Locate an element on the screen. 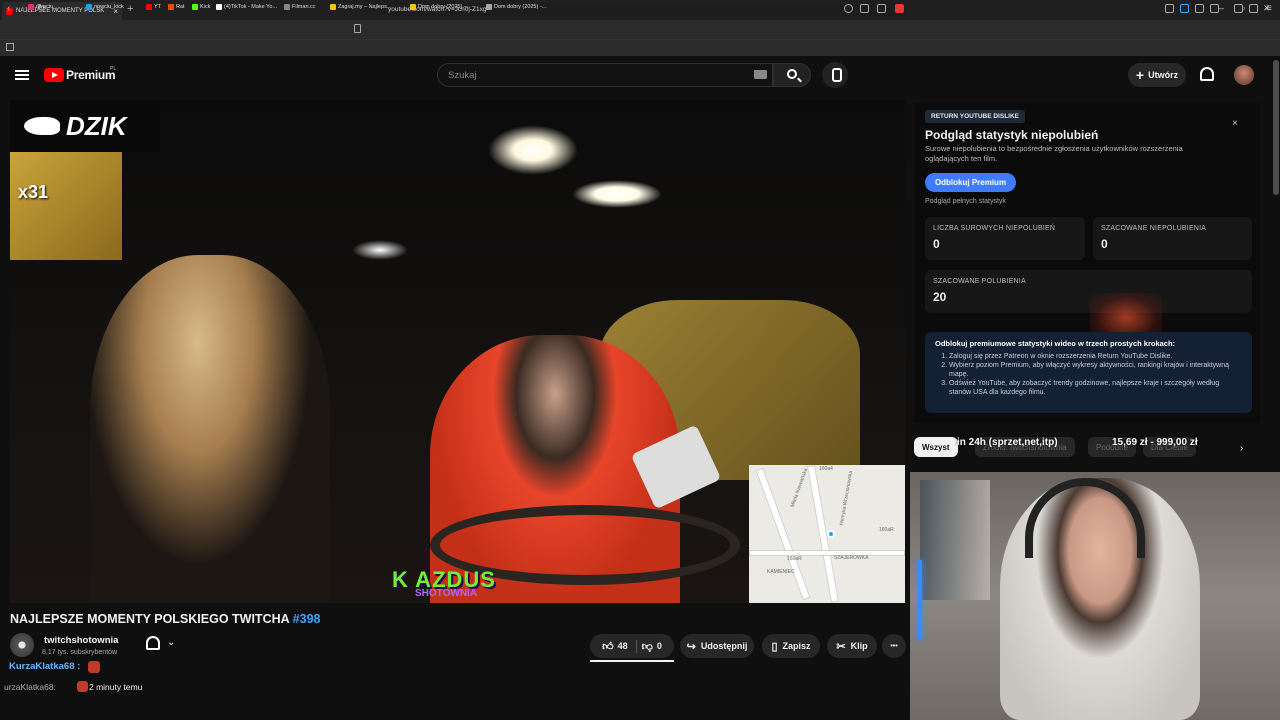  donation-goal-text: in 24h (sprzet,net,itp) is located at coordinates (1007, 442).